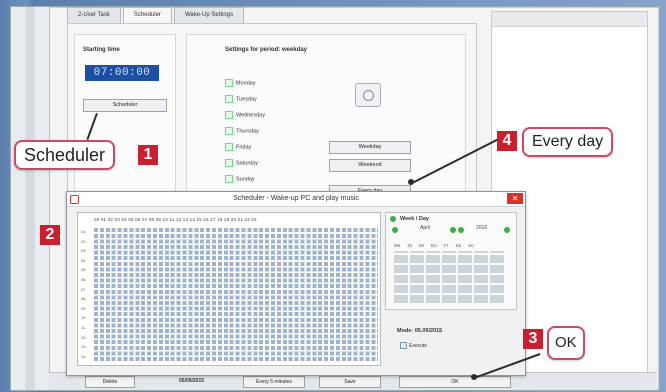  Describe the element at coordinates (110, 382) in the screenshot. I see `delete-button: Delete` at that location.